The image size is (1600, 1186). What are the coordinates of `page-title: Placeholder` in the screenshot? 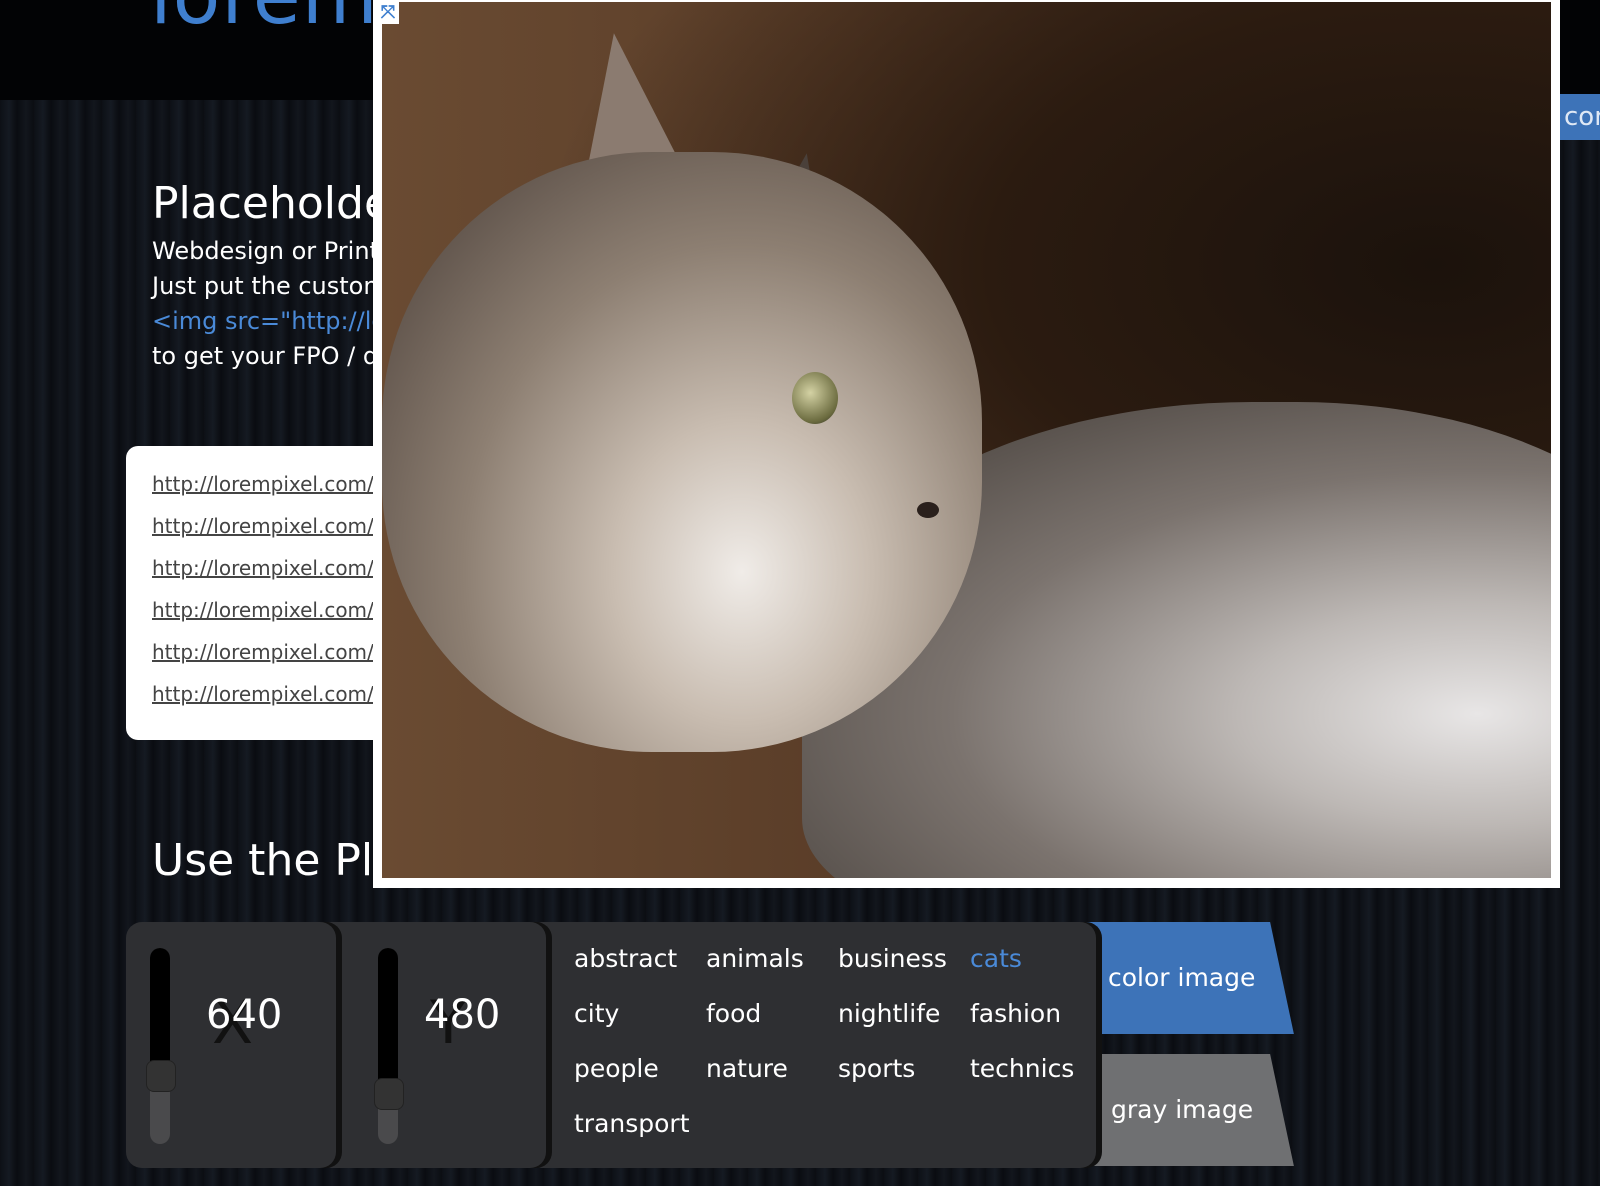 It's located at (281, 203).